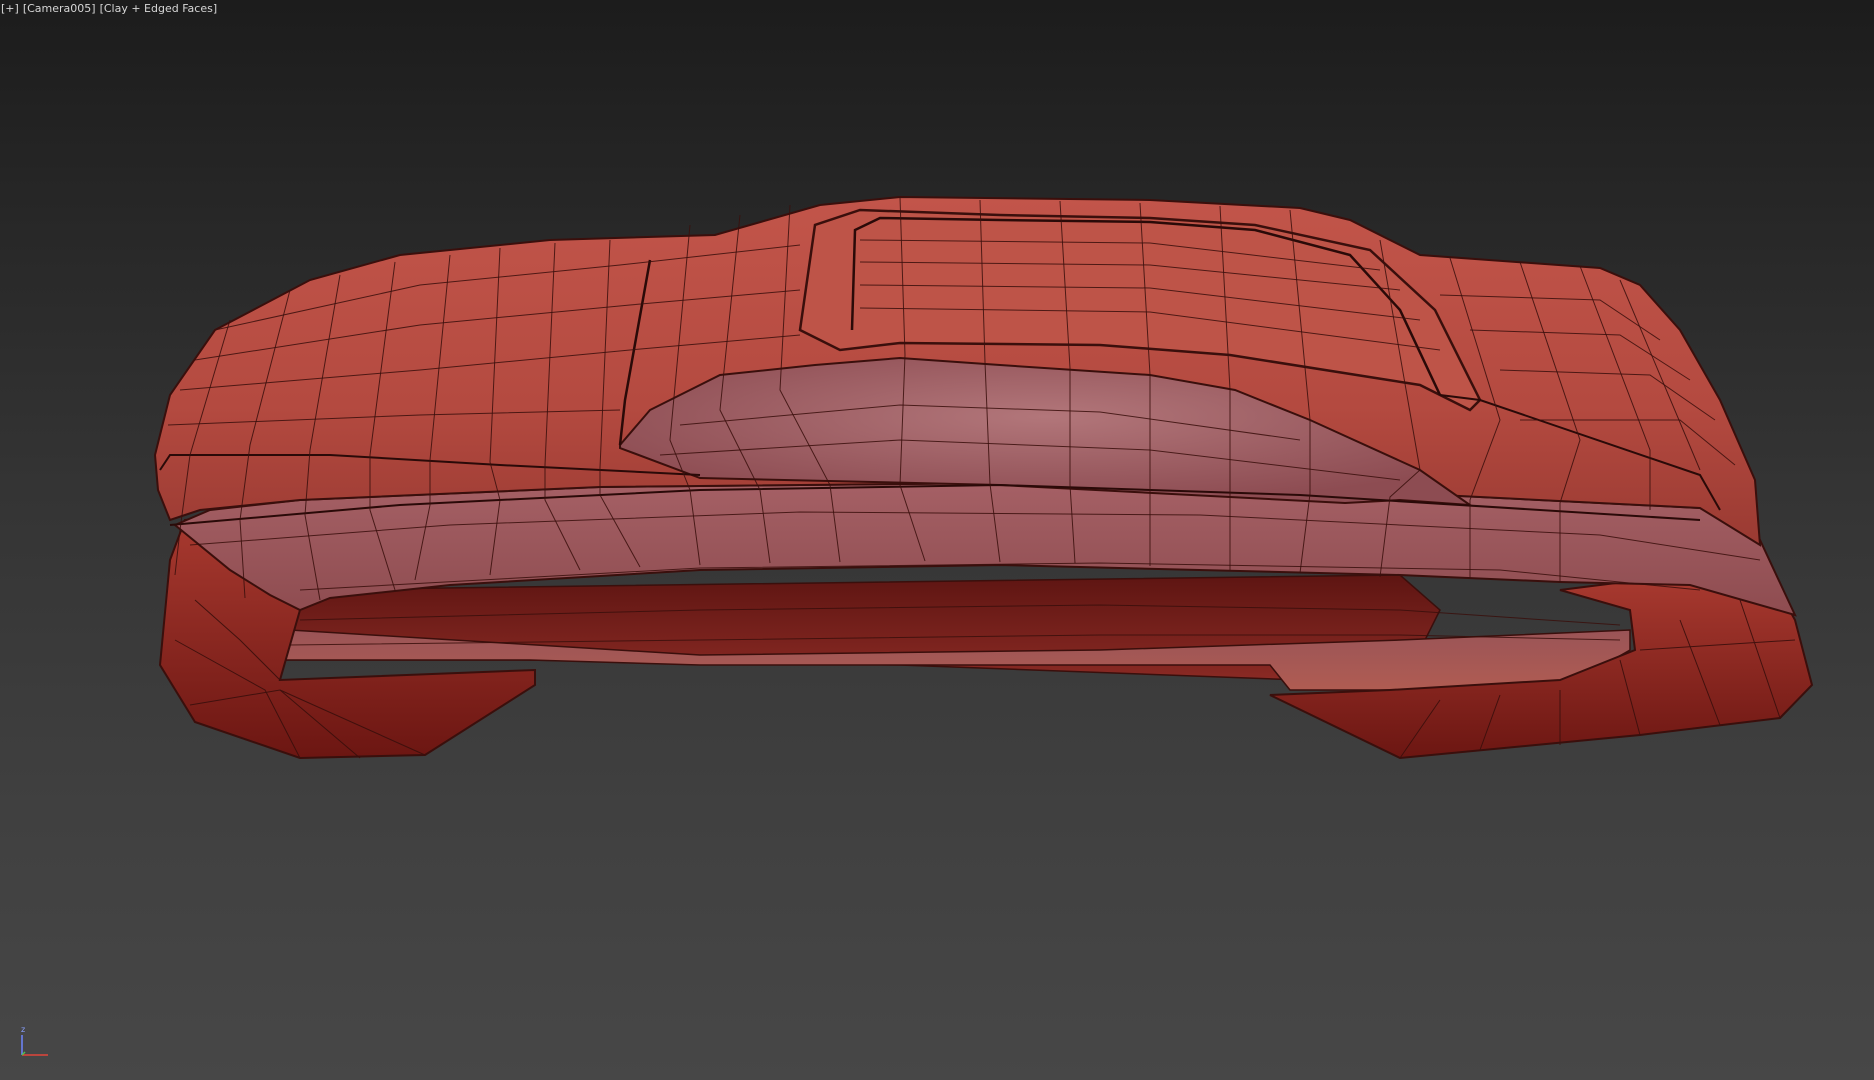 Image resolution: width=1874 pixels, height=1080 pixels. What do you see at coordinates (23, 1029) in the screenshot?
I see `gizmo-z-label: z` at bounding box center [23, 1029].